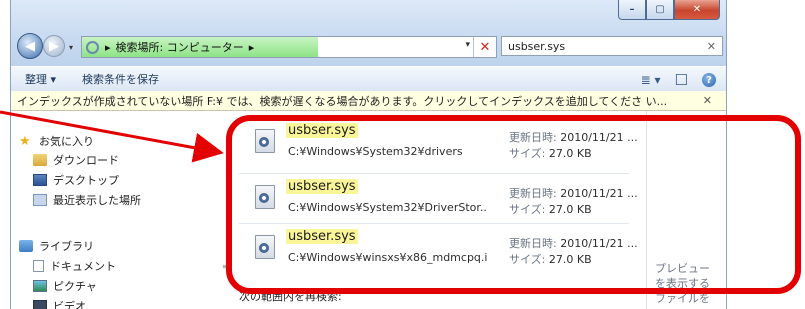 Image resolution: width=805 pixels, height=309 pixels. I want to click on annotation-arrow, so click(112, 136).